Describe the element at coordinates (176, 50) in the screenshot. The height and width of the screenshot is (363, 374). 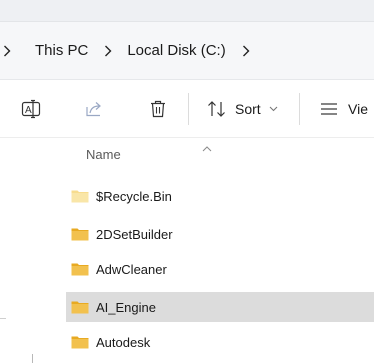
I see `breadcrumb-item-local-disk: Local Disk (C:)` at that location.